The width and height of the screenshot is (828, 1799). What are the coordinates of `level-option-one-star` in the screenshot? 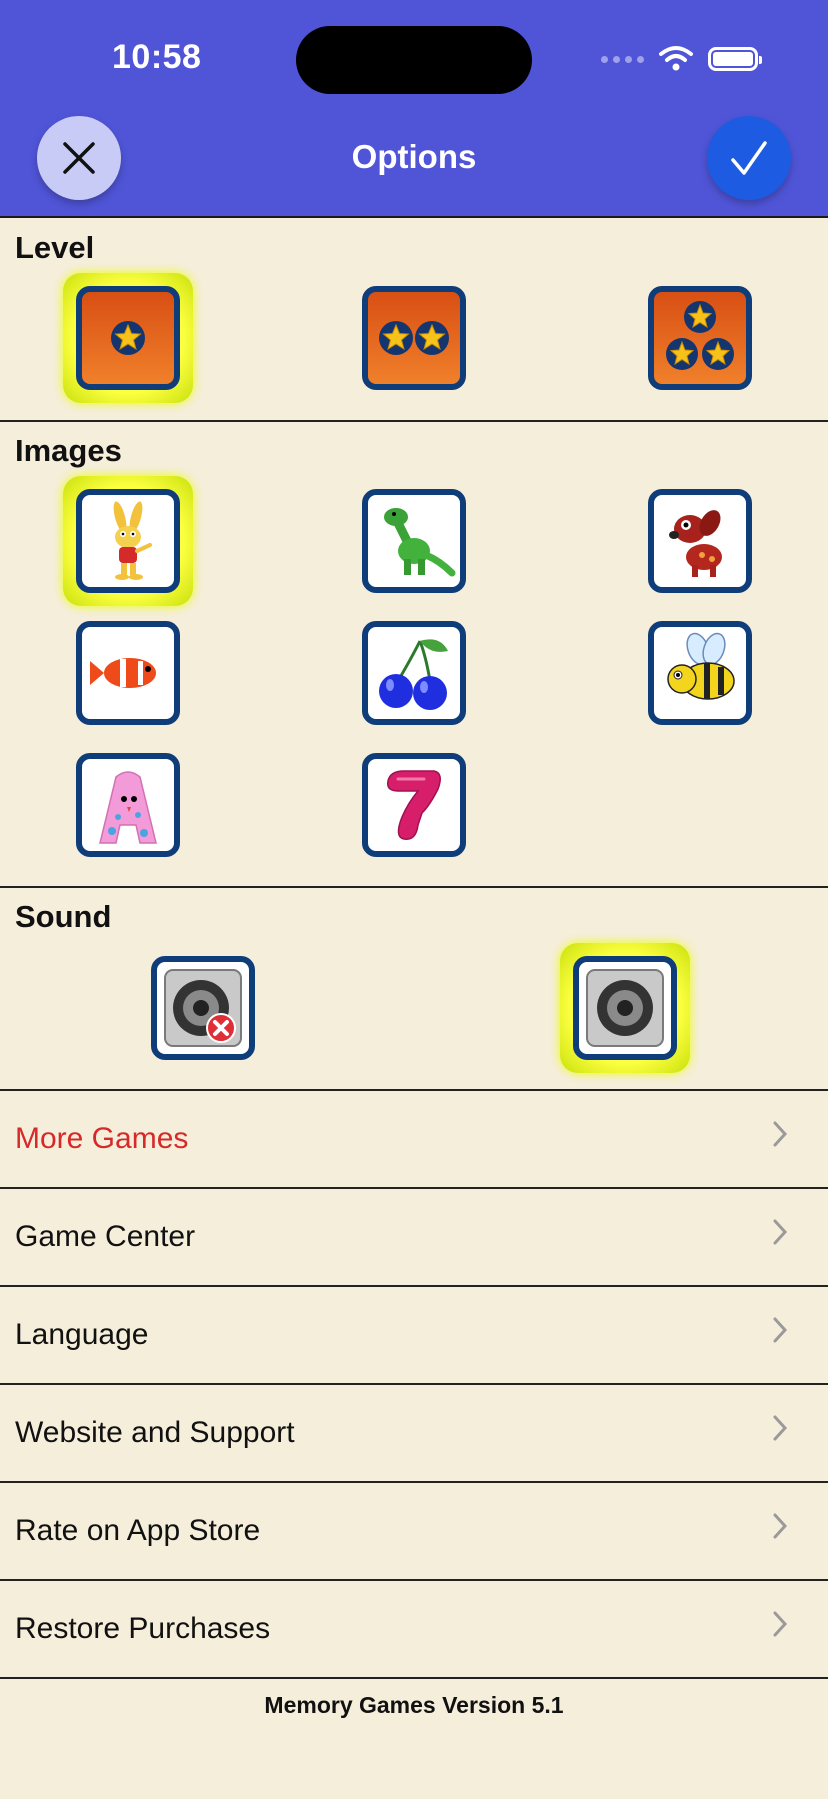 It's located at (128, 338).